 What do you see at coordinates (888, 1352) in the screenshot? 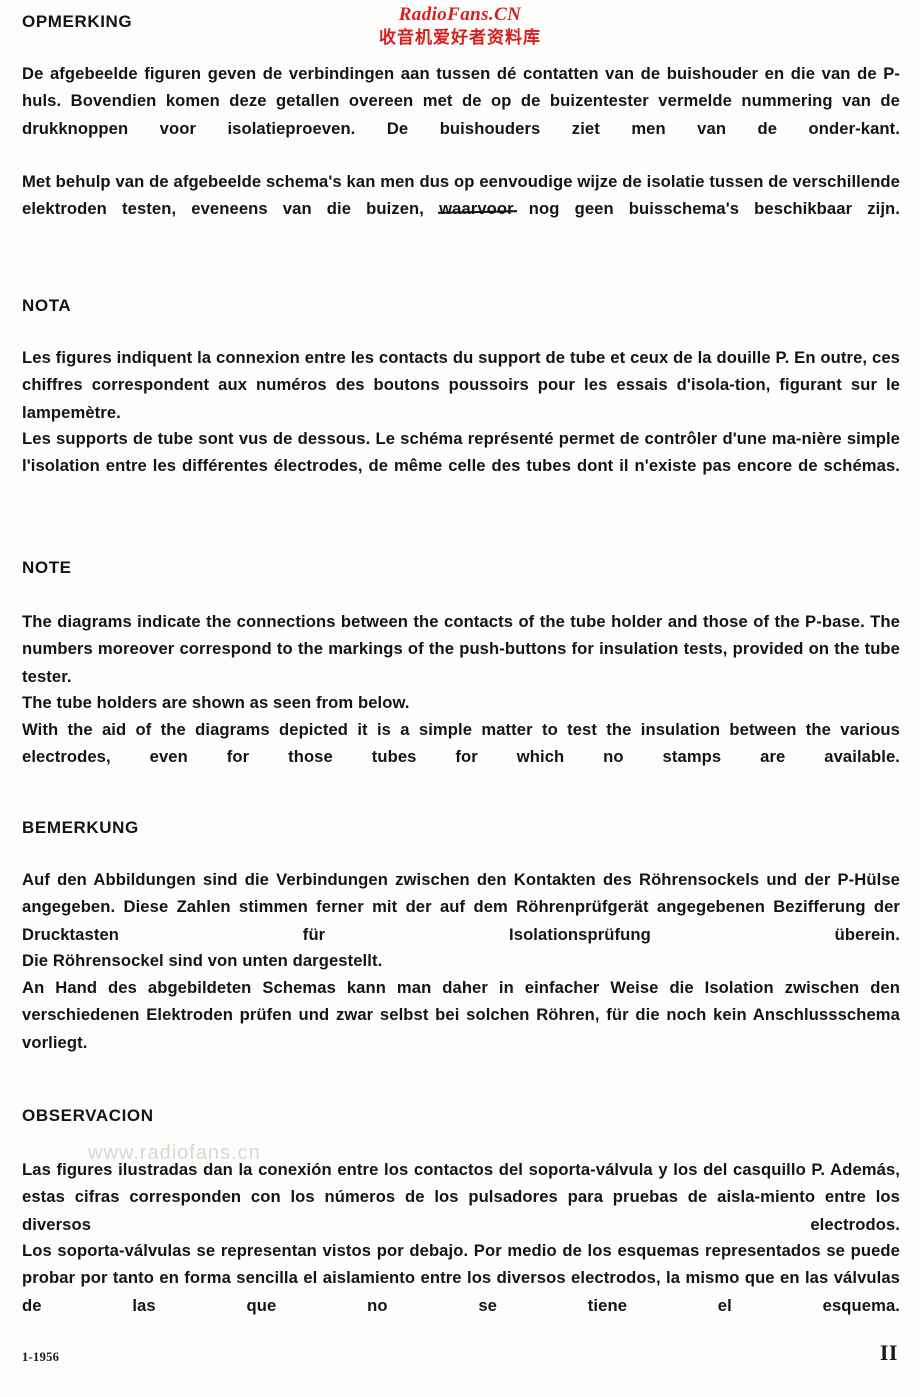
I see `footer-page-number: II` at bounding box center [888, 1352].